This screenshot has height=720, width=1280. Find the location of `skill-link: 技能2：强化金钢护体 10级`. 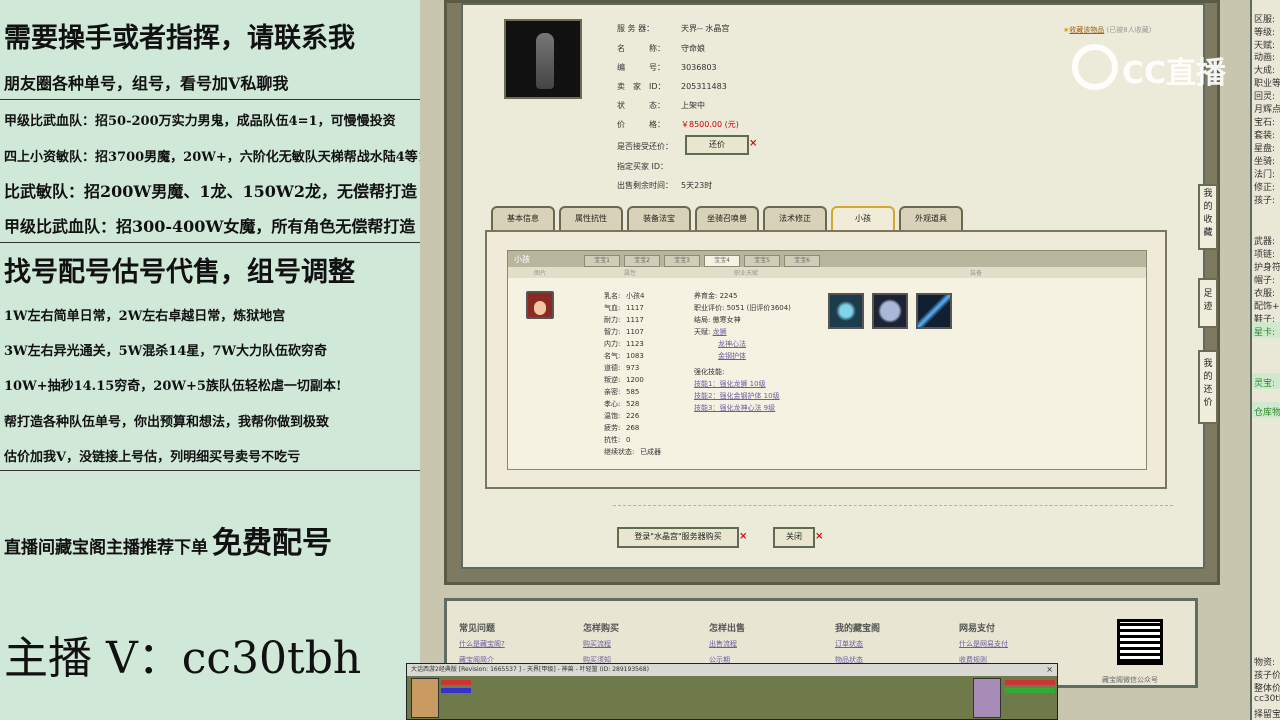

skill-link: 技能2：强化金钢护体 10级 is located at coordinates (737, 396).